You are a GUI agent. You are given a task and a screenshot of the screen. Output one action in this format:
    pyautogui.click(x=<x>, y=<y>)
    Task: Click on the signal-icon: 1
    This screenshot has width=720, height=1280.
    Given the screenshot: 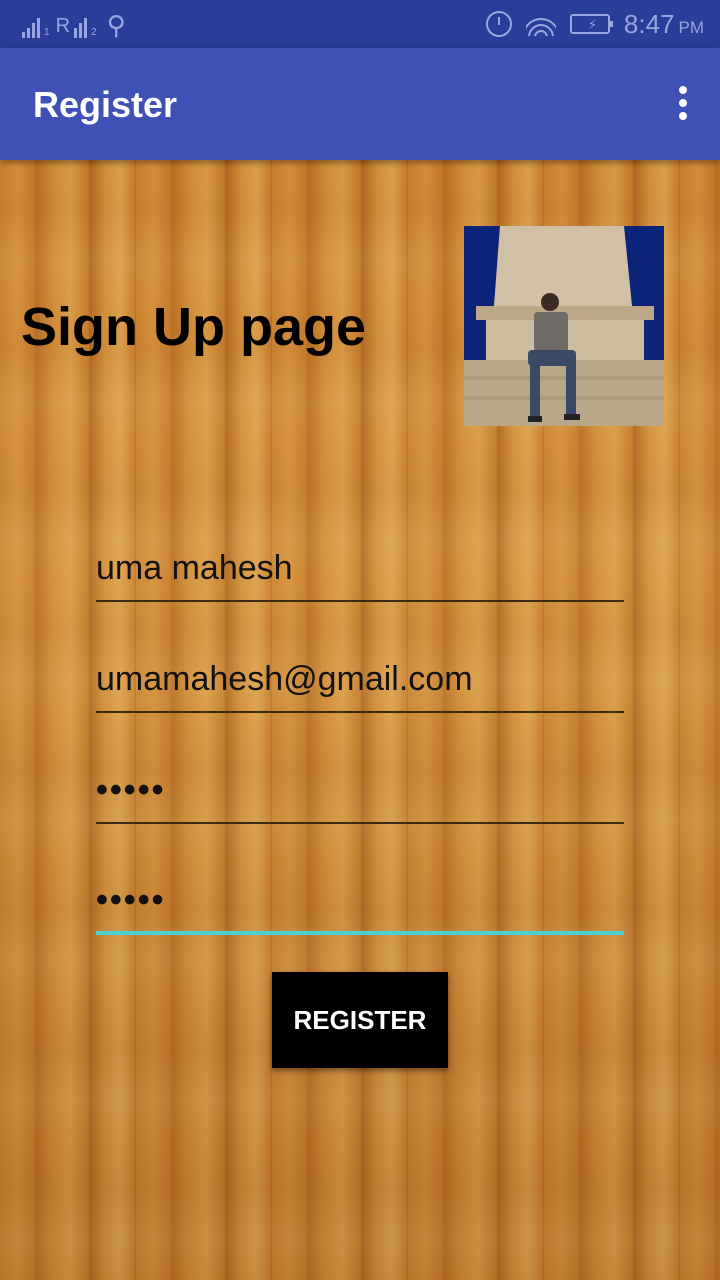 What is the action you would take?
    pyautogui.click(x=36, y=26)
    